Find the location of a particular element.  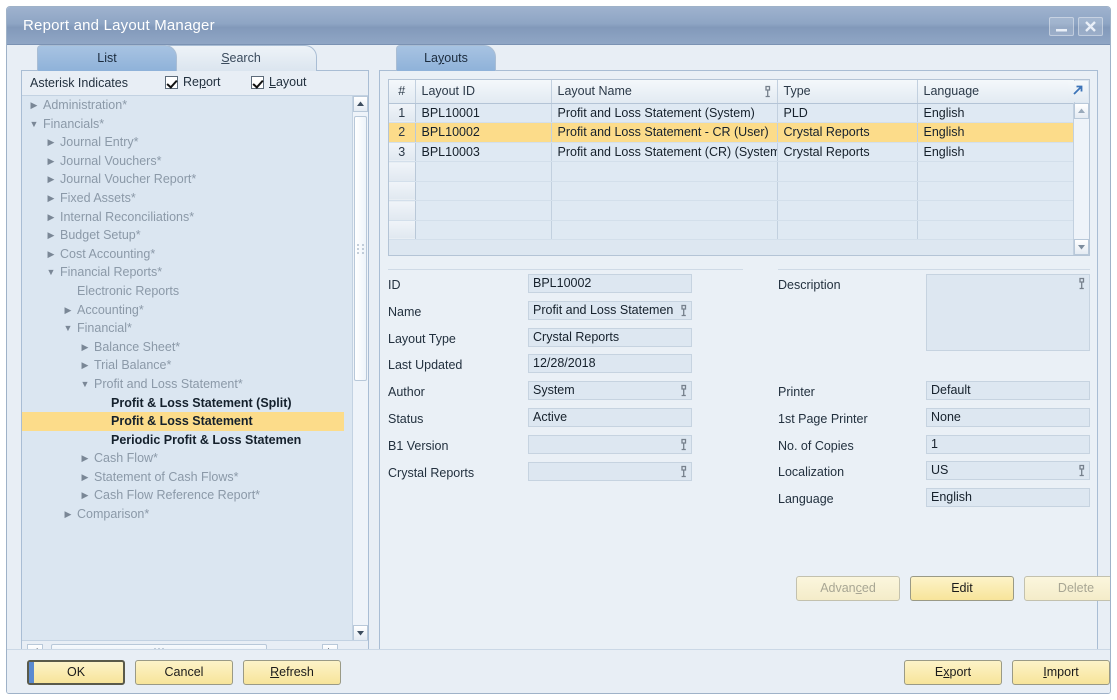

tree-item: ▶ Balance Sheet* is located at coordinates (183, 347).